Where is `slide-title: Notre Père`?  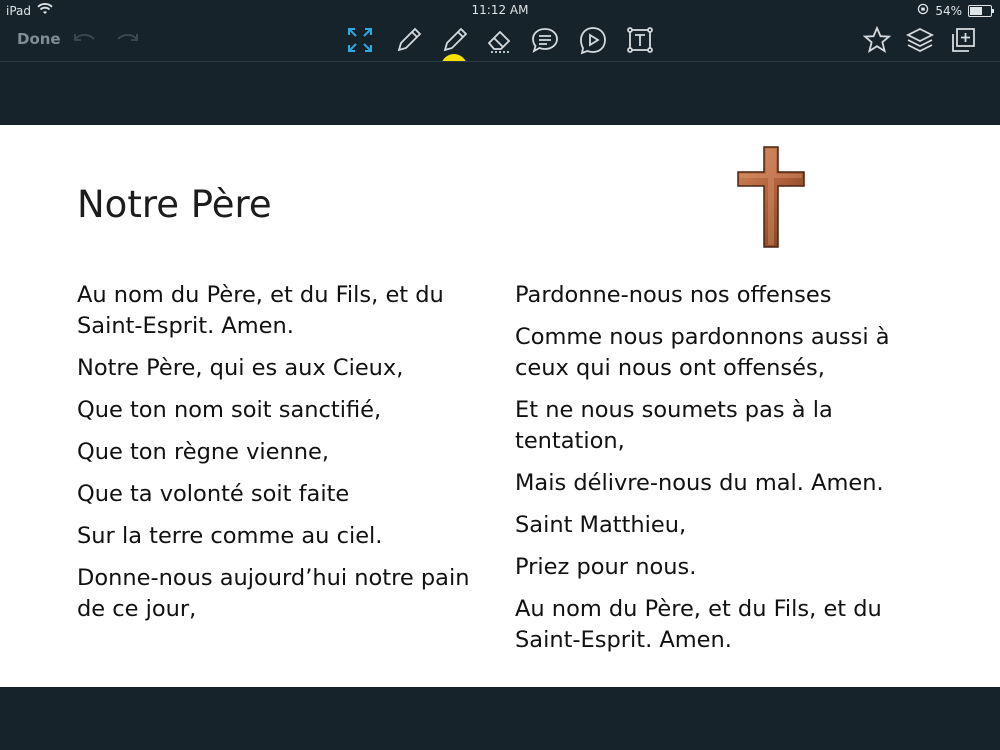
slide-title: Notre Père is located at coordinates (174, 204).